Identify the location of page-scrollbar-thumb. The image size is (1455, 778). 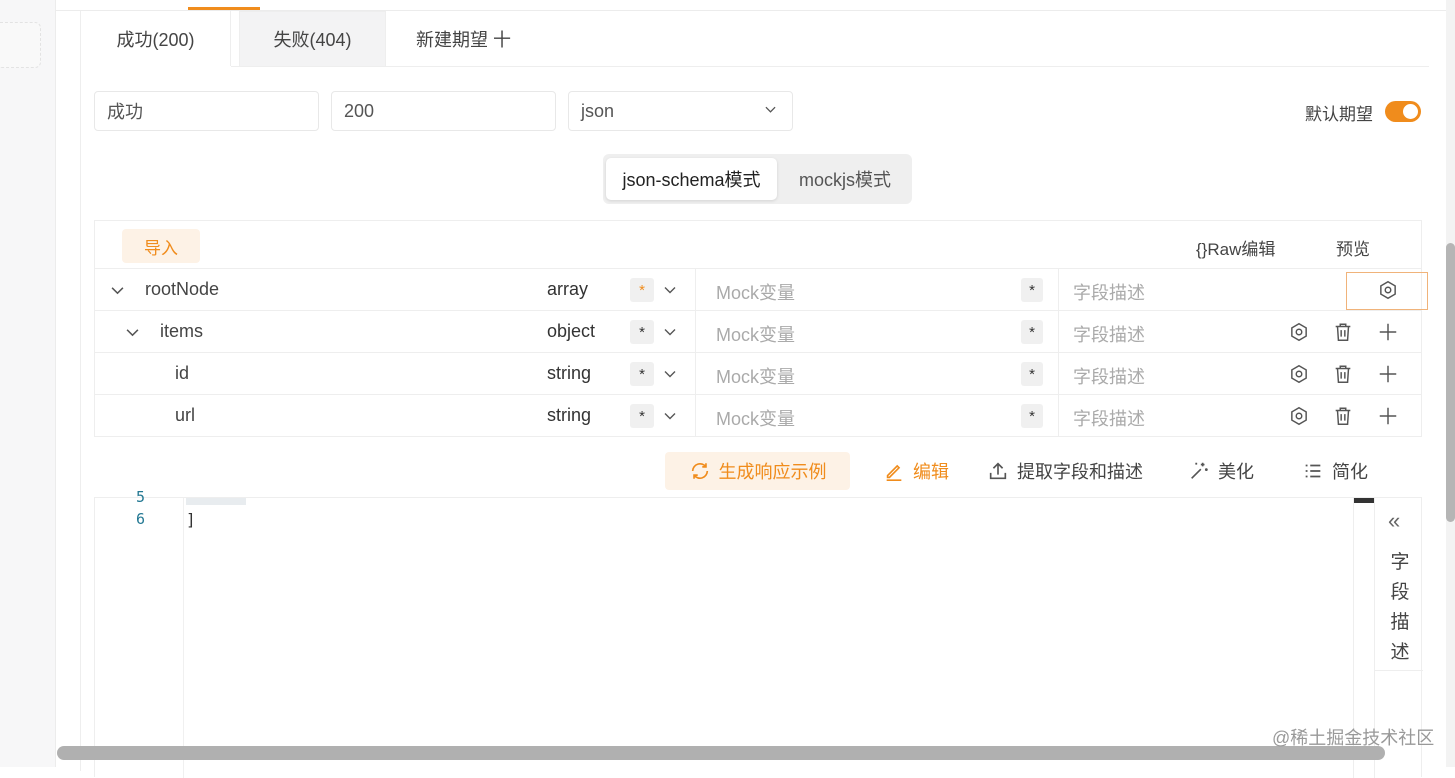
(1450, 382).